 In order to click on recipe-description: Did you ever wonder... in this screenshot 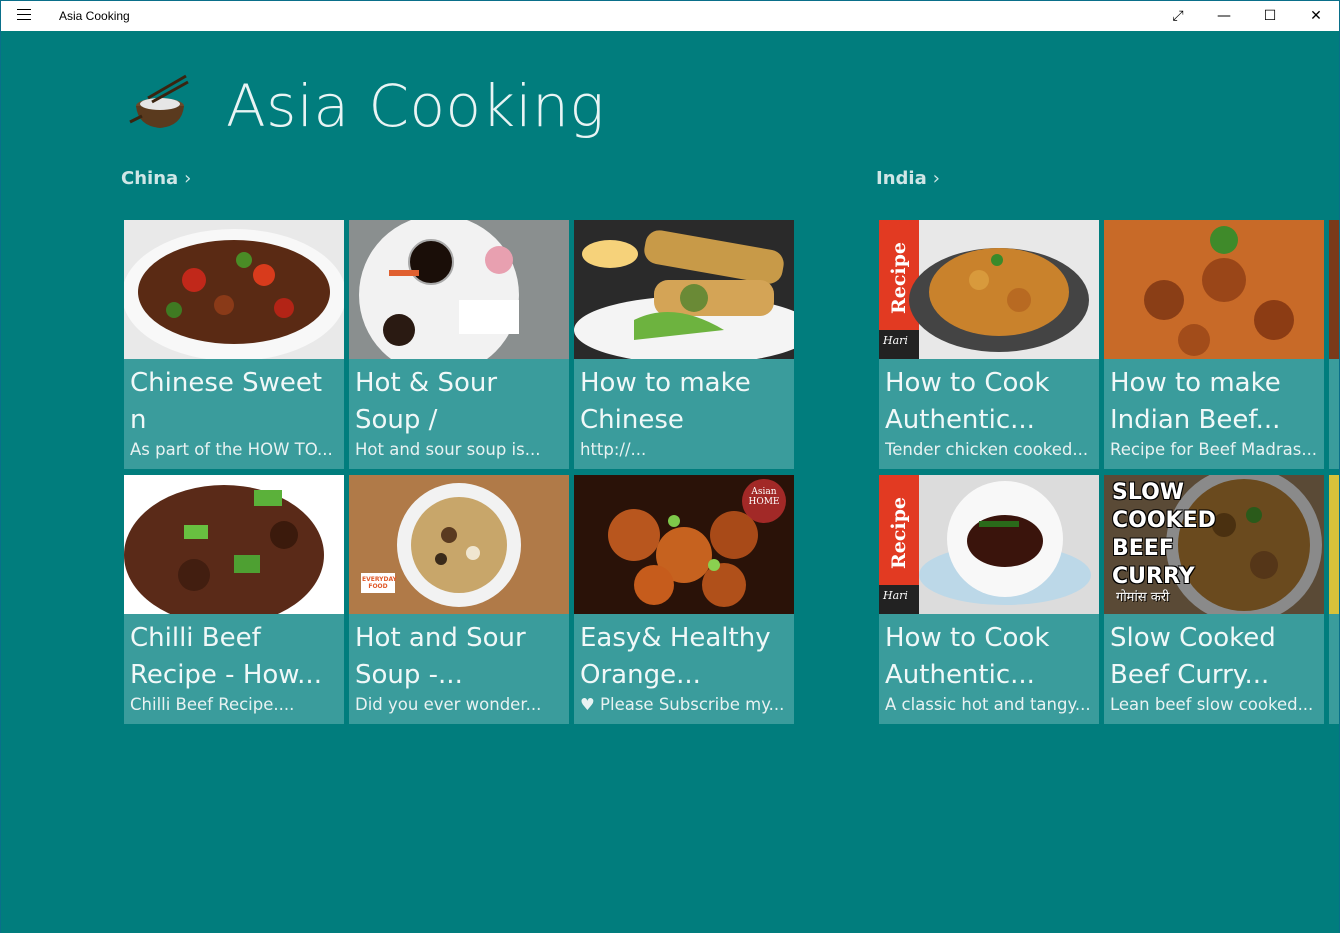, I will do `click(448, 704)`.